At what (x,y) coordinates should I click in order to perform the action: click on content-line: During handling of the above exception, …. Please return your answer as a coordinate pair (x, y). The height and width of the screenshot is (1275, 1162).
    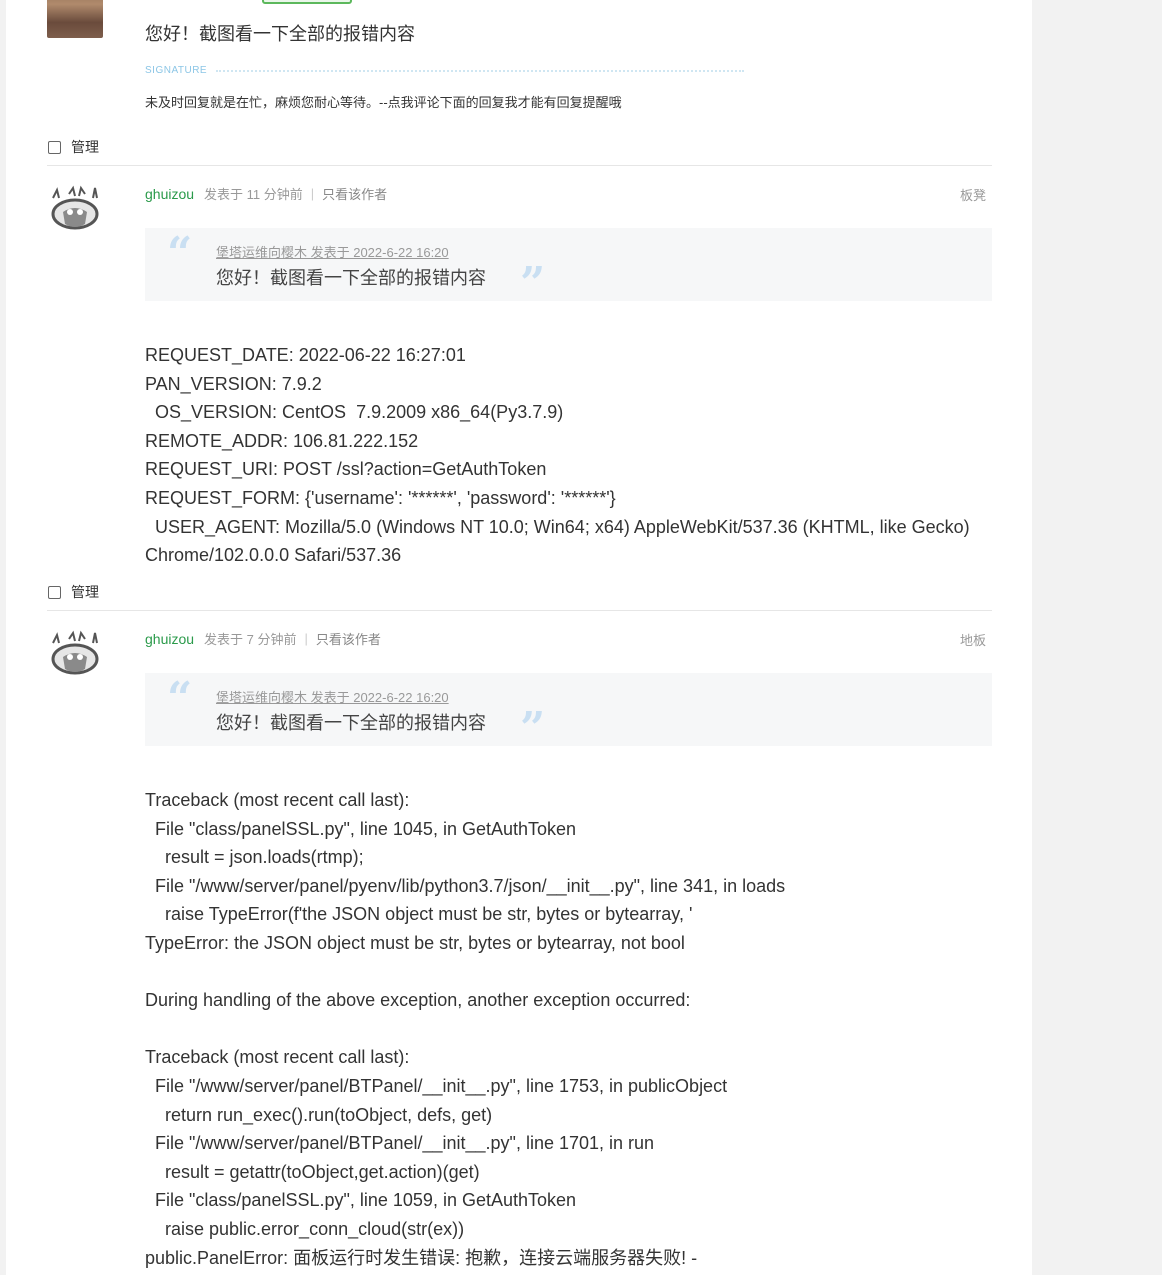
    Looking at the image, I should click on (418, 1000).